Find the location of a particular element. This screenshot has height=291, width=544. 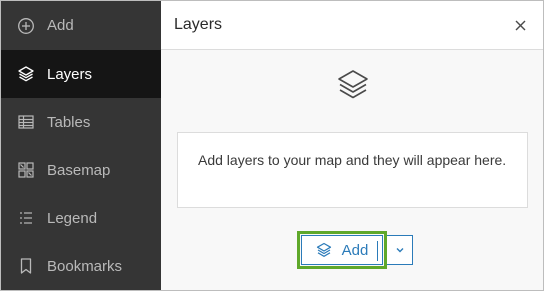

add-layer-control: Add is located at coordinates (355, 250).